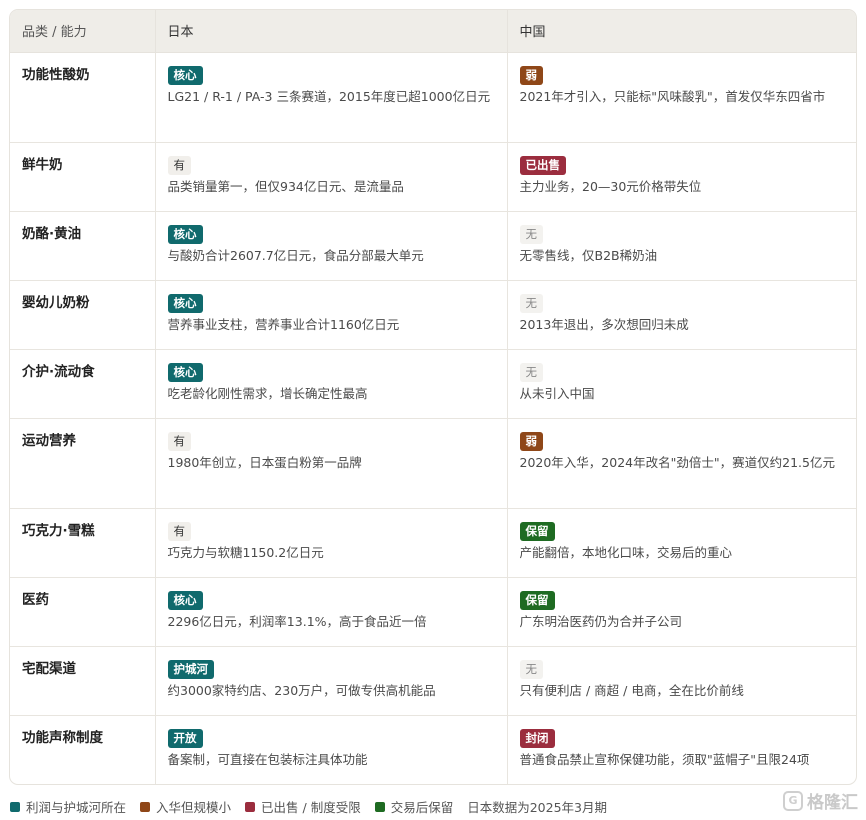 This screenshot has height=820, width=866. What do you see at coordinates (677, 462) in the screenshot?
I see `cell-description: 2020年入华，2024年改名"劲倍士"，赛道仅约21.5亿元` at bounding box center [677, 462].